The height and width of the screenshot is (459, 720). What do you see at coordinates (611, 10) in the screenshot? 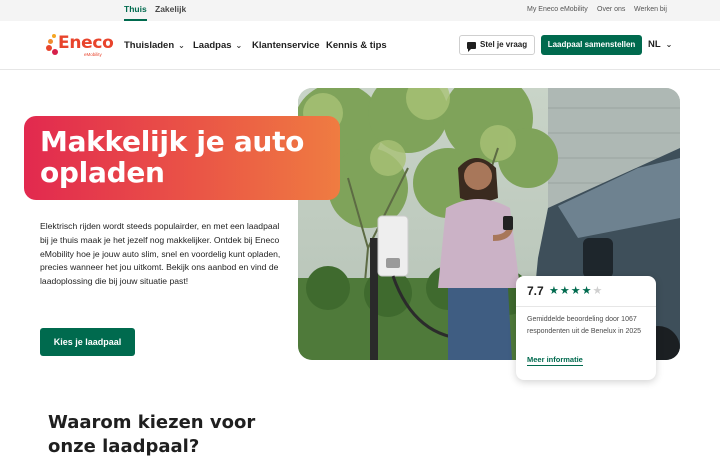
I see `over-ons-link: Over ons` at bounding box center [611, 10].